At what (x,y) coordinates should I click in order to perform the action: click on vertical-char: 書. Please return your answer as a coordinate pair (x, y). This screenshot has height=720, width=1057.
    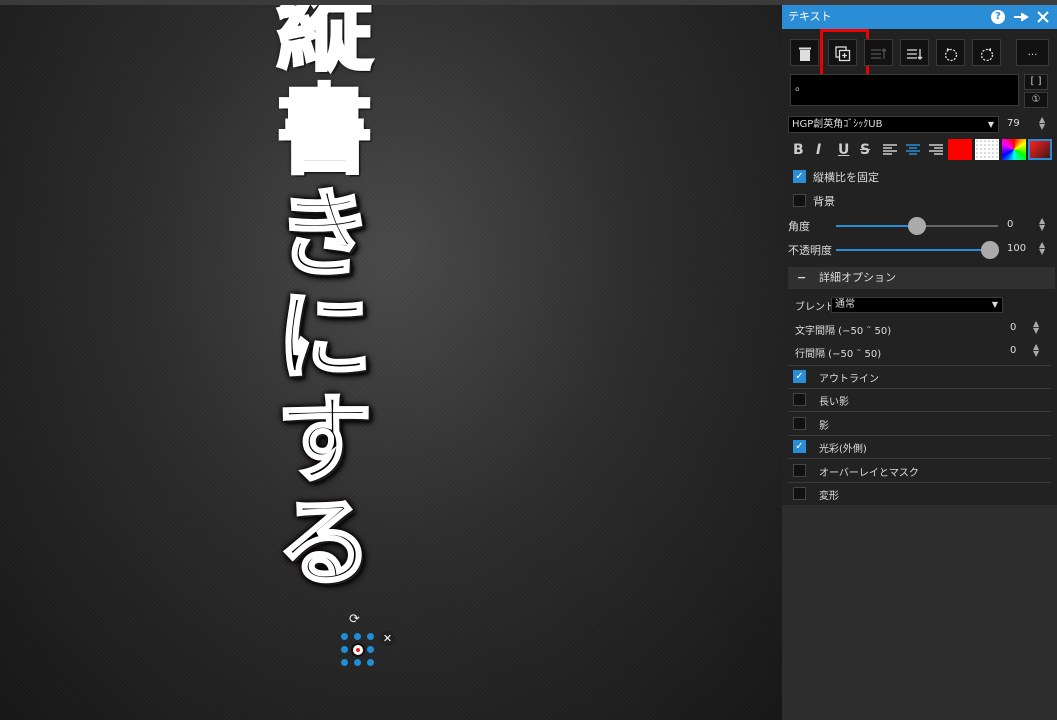
    Looking at the image, I should click on (324, 131).